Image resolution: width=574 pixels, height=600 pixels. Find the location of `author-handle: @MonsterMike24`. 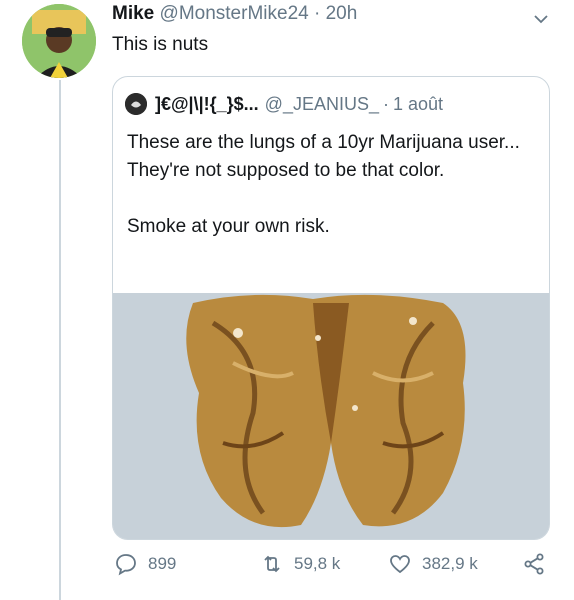

author-handle: @MonsterMike24 is located at coordinates (234, 13).